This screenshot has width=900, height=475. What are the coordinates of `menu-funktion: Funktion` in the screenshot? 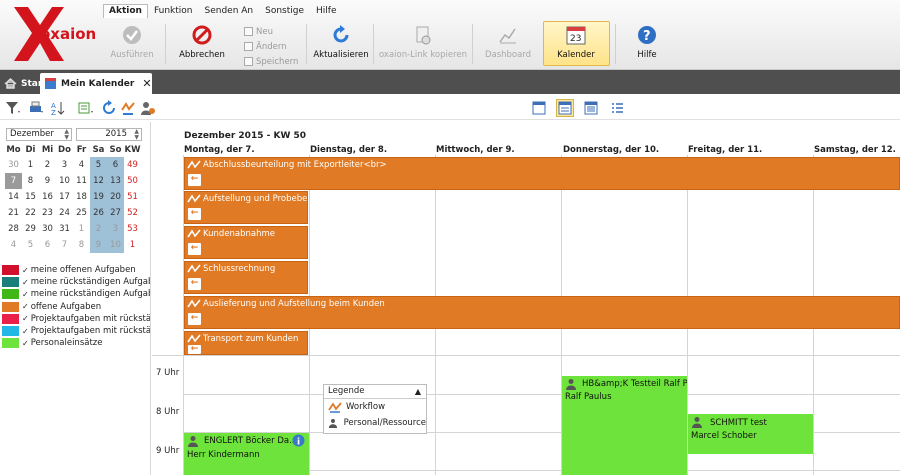 It's located at (173, 11).